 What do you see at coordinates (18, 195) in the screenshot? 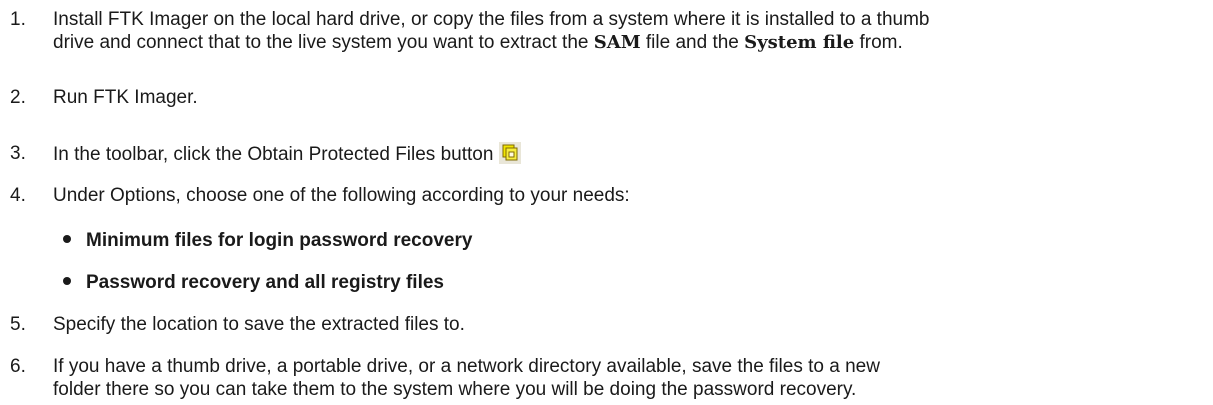
I see `step-number: 4.` at bounding box center [18, 195].